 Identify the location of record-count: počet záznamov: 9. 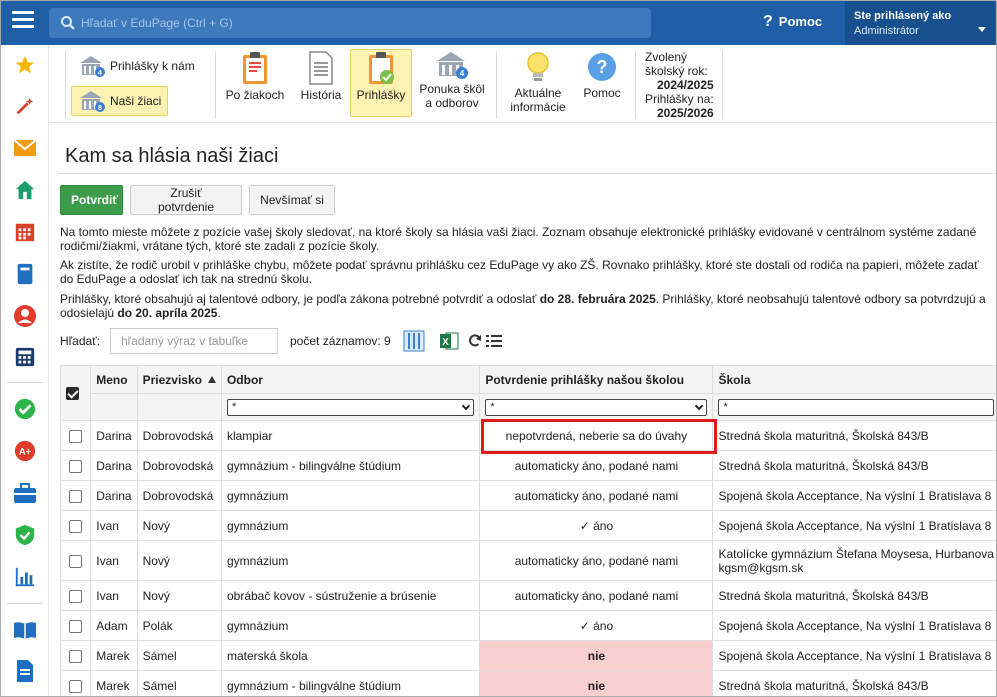
(340, 341).